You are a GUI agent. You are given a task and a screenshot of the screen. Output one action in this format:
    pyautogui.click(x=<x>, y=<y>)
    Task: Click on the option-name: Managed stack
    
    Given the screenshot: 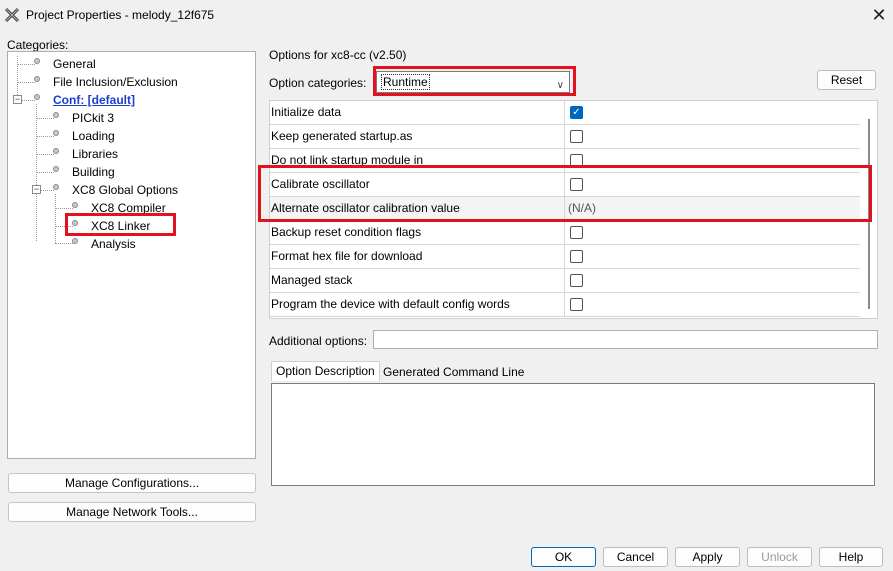 What is the action you would take?
    pyautogui.click(x=312, y=280)
    